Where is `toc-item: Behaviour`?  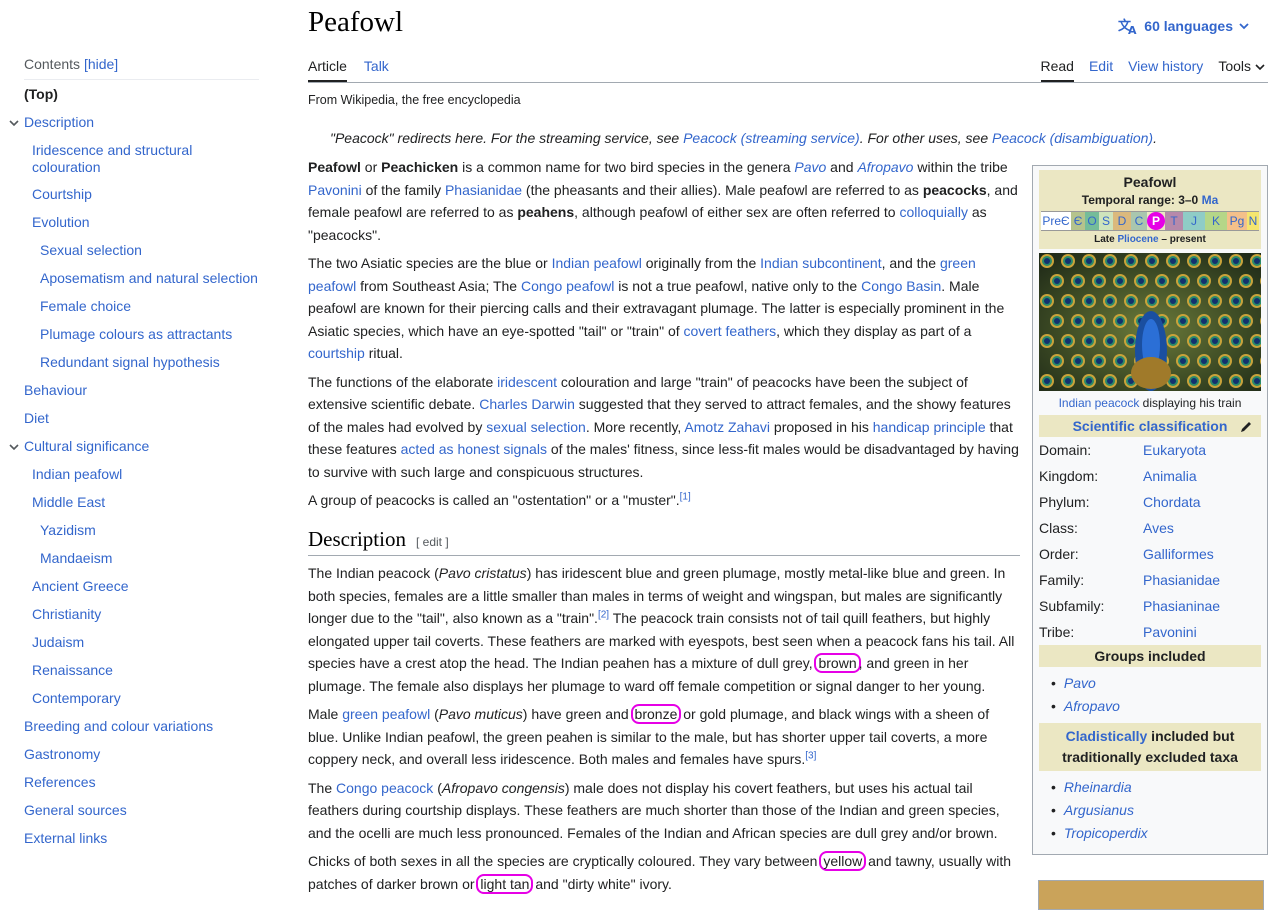
toc-item: Behaviour is located at coordinates (55, 390).